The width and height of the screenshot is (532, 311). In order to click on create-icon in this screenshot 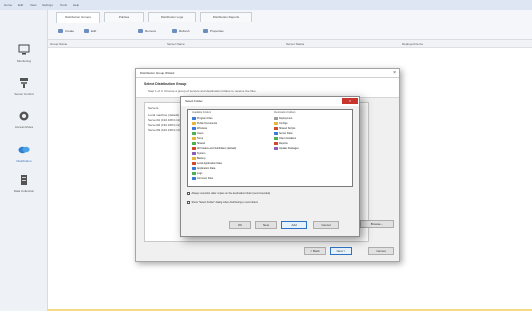, I will do `click(60, 31)`.